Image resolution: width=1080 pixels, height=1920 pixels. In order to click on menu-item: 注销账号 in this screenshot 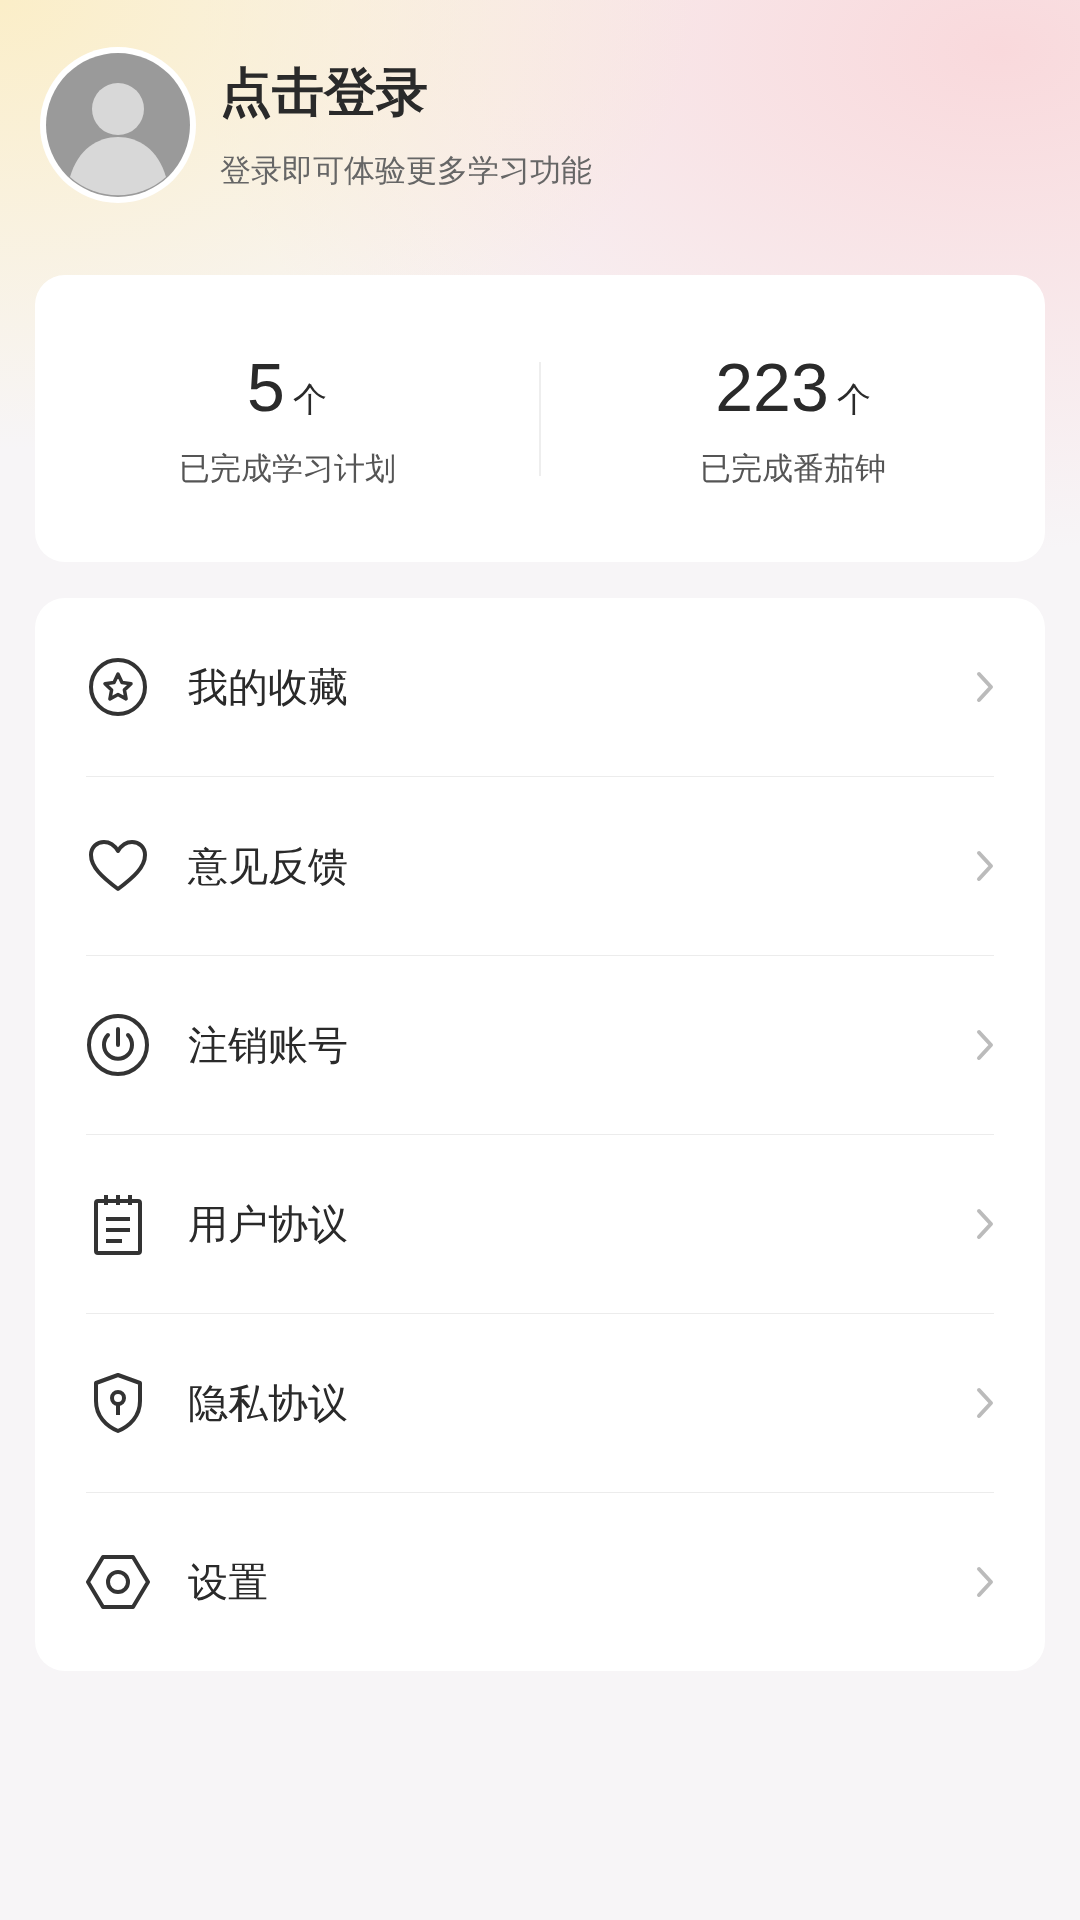, I will do `click(540, 1045)`.